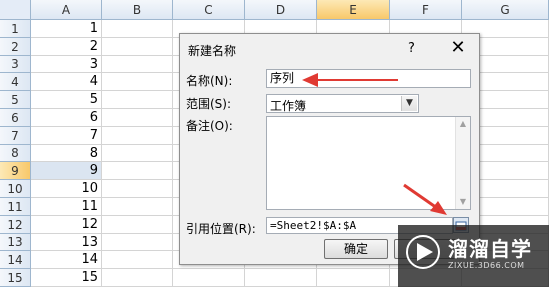 This screenshot has height=287, width=549. Describe the element at coordinates (423, 252) in the screenshot. I see `watermark-logo-icon` at that location.